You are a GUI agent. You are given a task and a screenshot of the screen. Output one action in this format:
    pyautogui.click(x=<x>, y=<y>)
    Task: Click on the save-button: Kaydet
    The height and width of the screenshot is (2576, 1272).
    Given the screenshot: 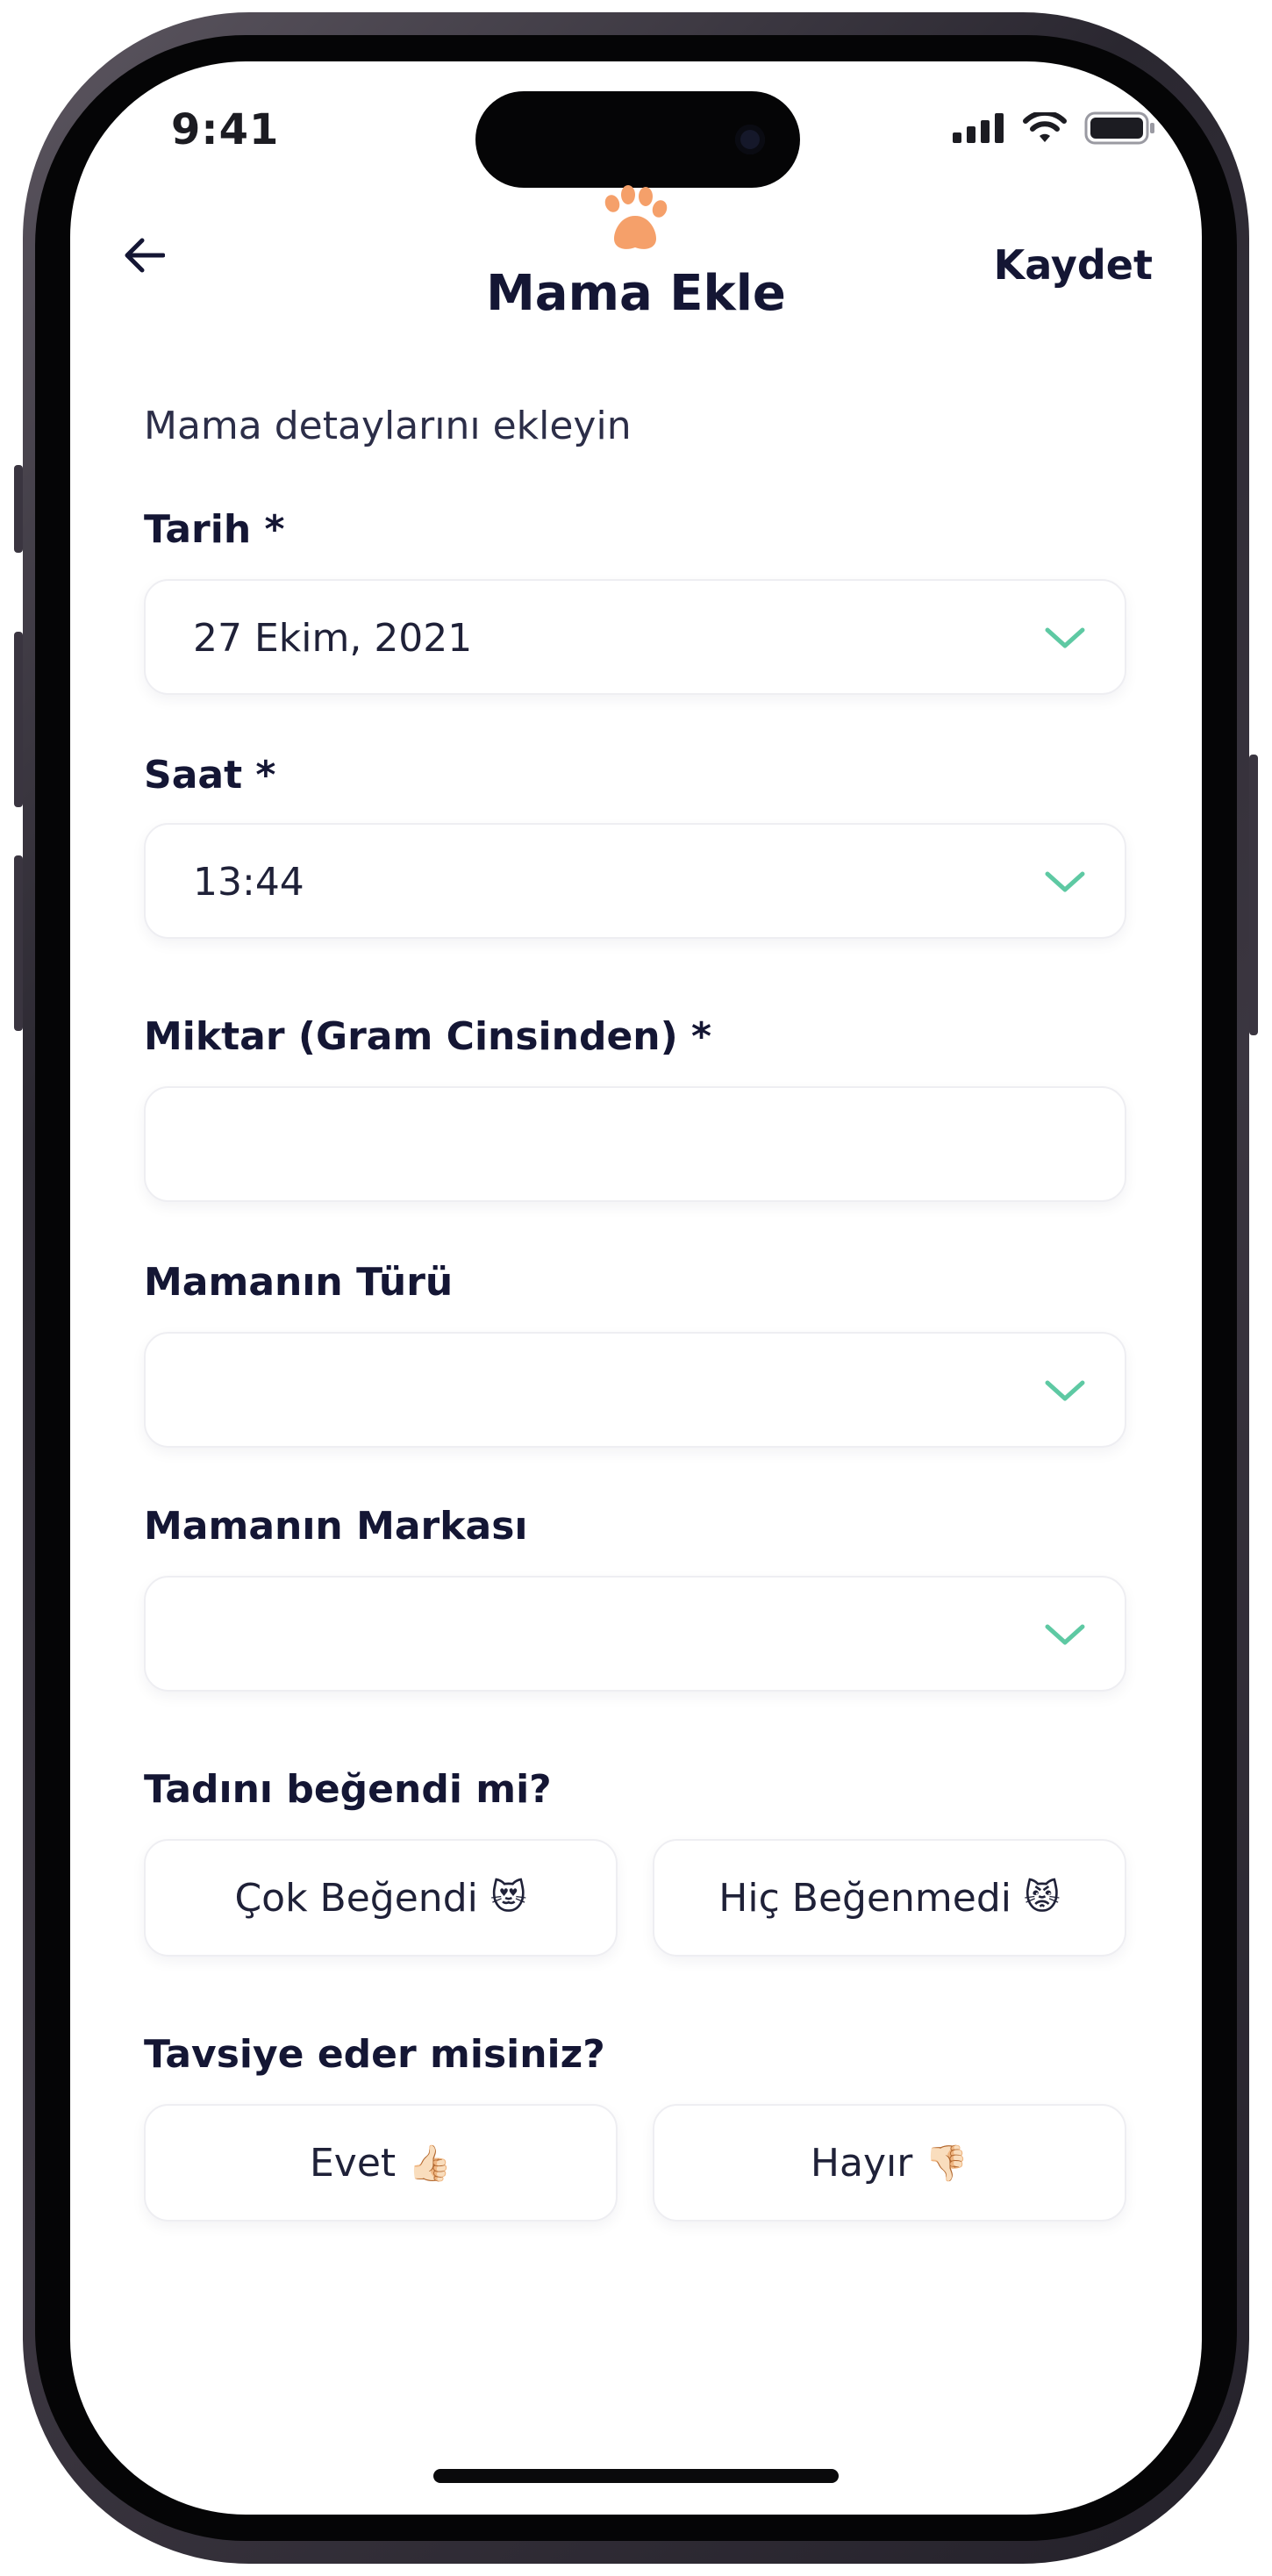 What is the action you would take?
    pyautogui.click(x=1073, y=265)
    